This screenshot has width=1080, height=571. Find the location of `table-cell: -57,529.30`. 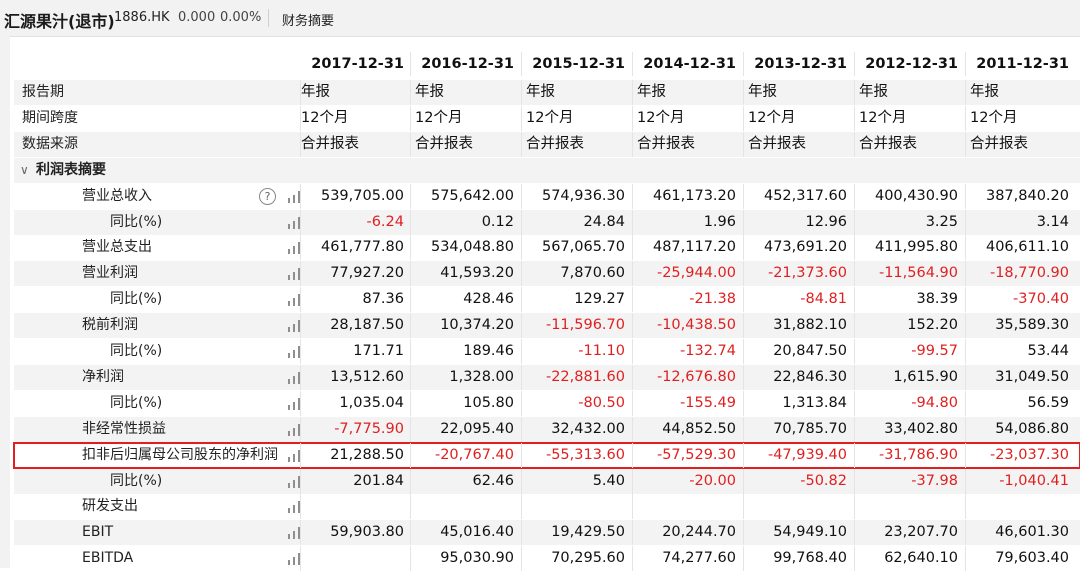

table-cell: -57,529.30 is located at coordinates (687, 455).